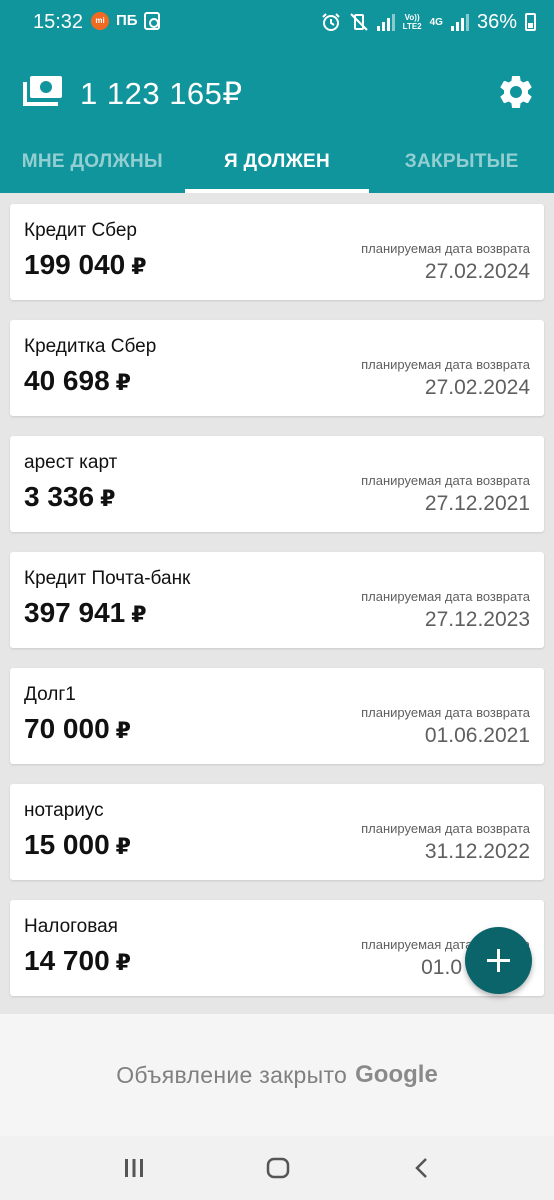 Image resolution: width=554 pixels, height=1200 pixels. I want to click on mi-notification-icon: mi, so click(100, 21).